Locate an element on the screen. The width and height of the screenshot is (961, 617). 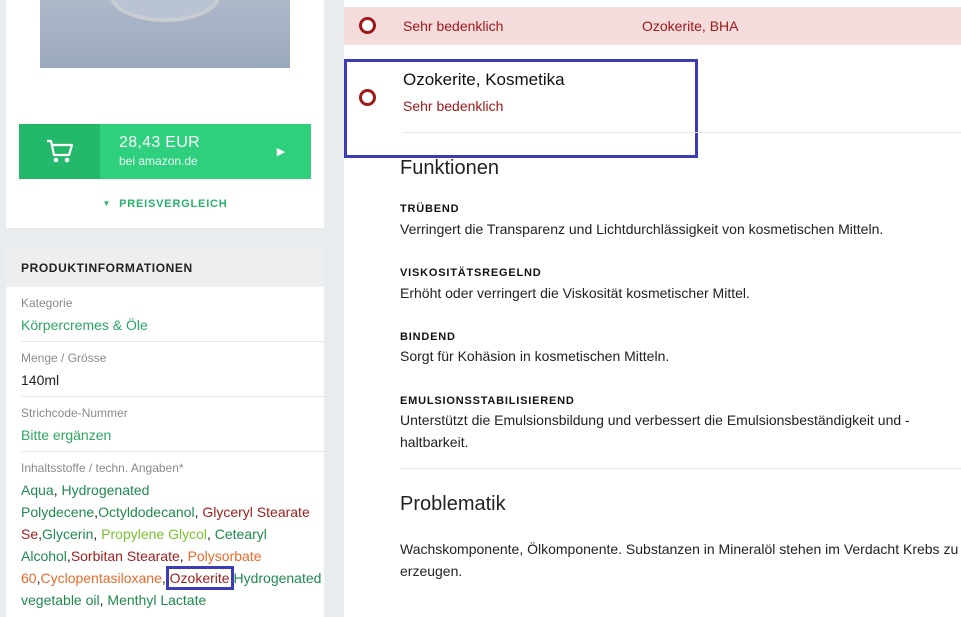
barcode-add-link: Bitte ergänzen is located at coordinates (172, 435).